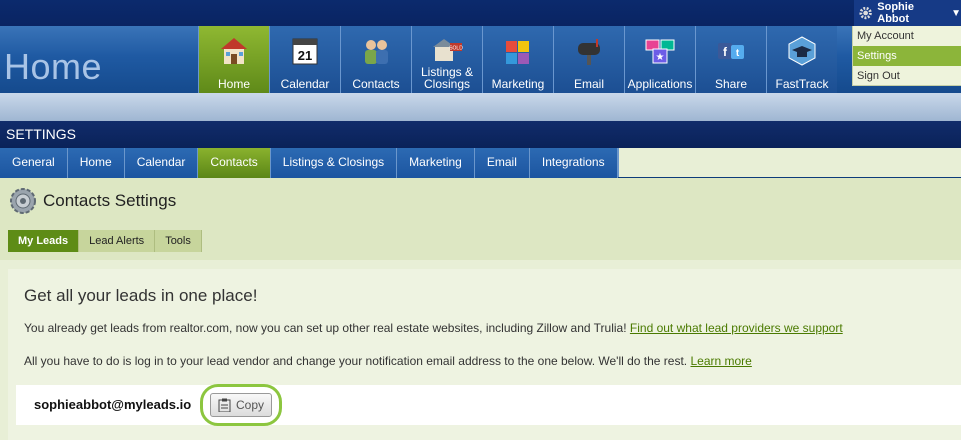 This screenshot has height=440, width=961. Describe the element at coordinates (376, 84) in the screenshot. I see `nav-label: Contacts` at that location.